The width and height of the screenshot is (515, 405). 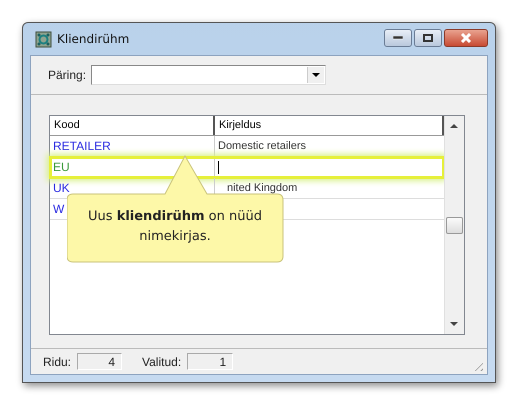 What do you see at coordinates (262, 146) in the screenshot?
I see `table-cell: Domestic retailers` at bounding box center [262, 146].